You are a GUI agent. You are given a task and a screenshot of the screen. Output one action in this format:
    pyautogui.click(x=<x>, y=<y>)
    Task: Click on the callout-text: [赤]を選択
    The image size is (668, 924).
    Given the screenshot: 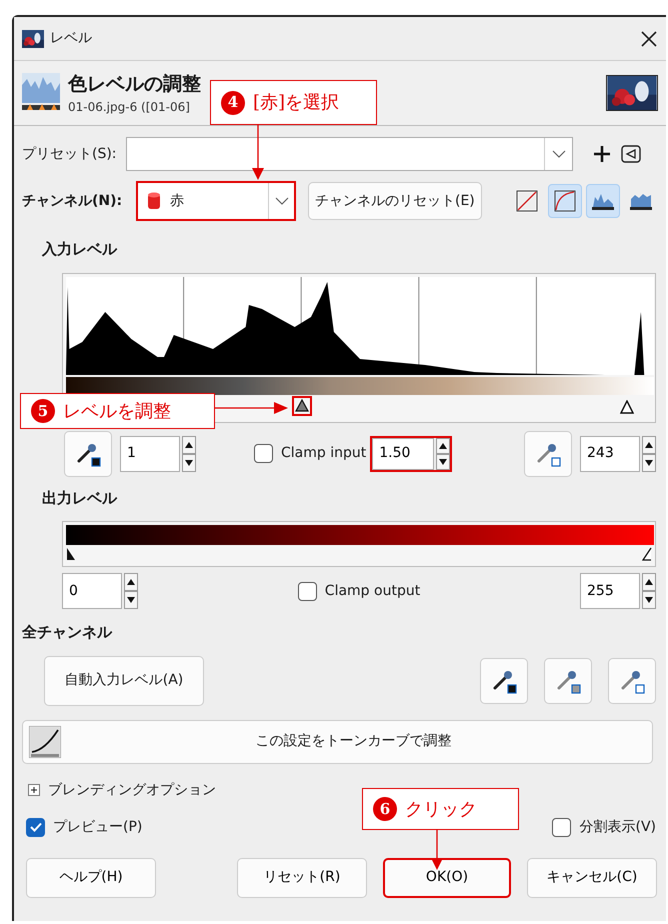 What is the action you would take?
    pyautogui.click(x=296, y=103)
    